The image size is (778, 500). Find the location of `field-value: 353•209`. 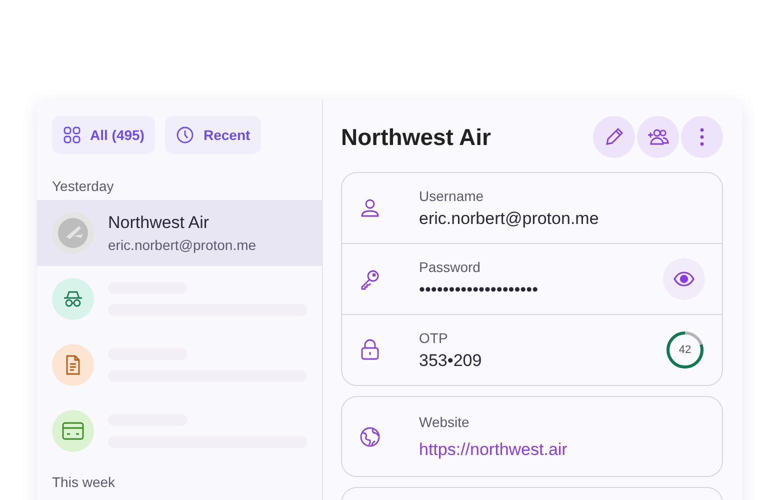

field-value: 353•209 is located at coordinates (451, 360).